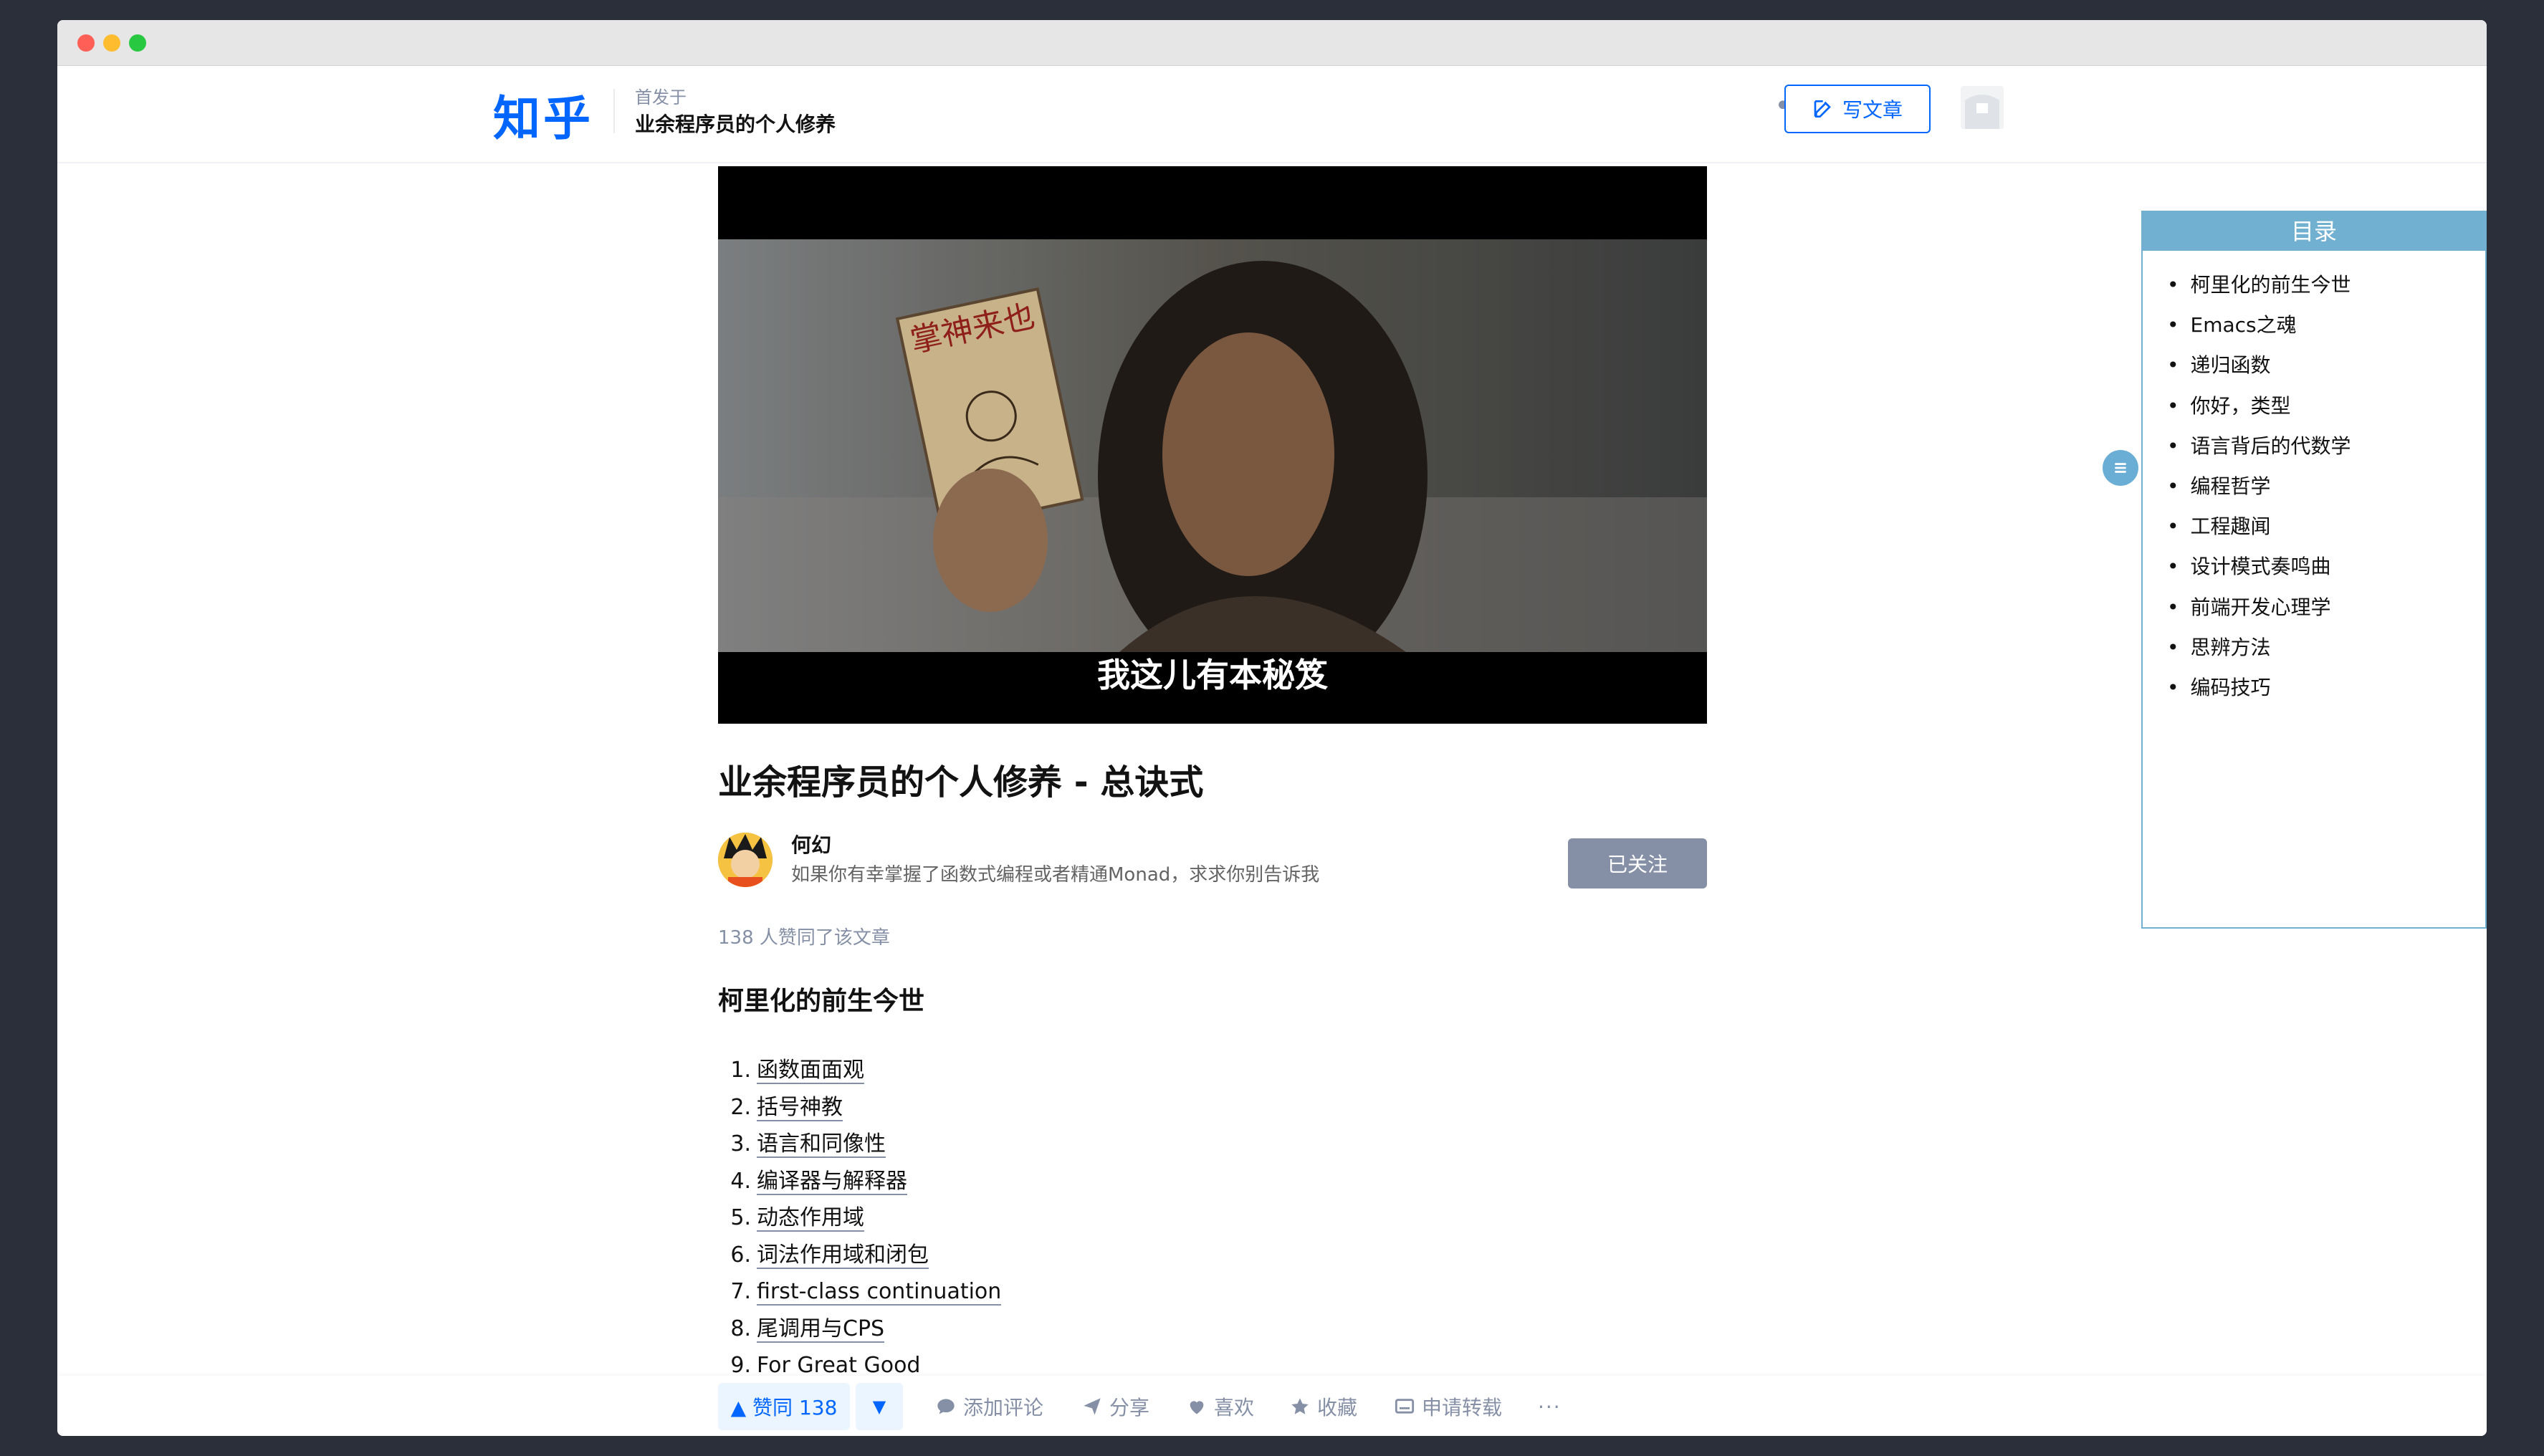  What do you see at coordinates (879, 1406) in the screenshot?
I see `downvote-button: ▼` at bounding box center [879, 1406].